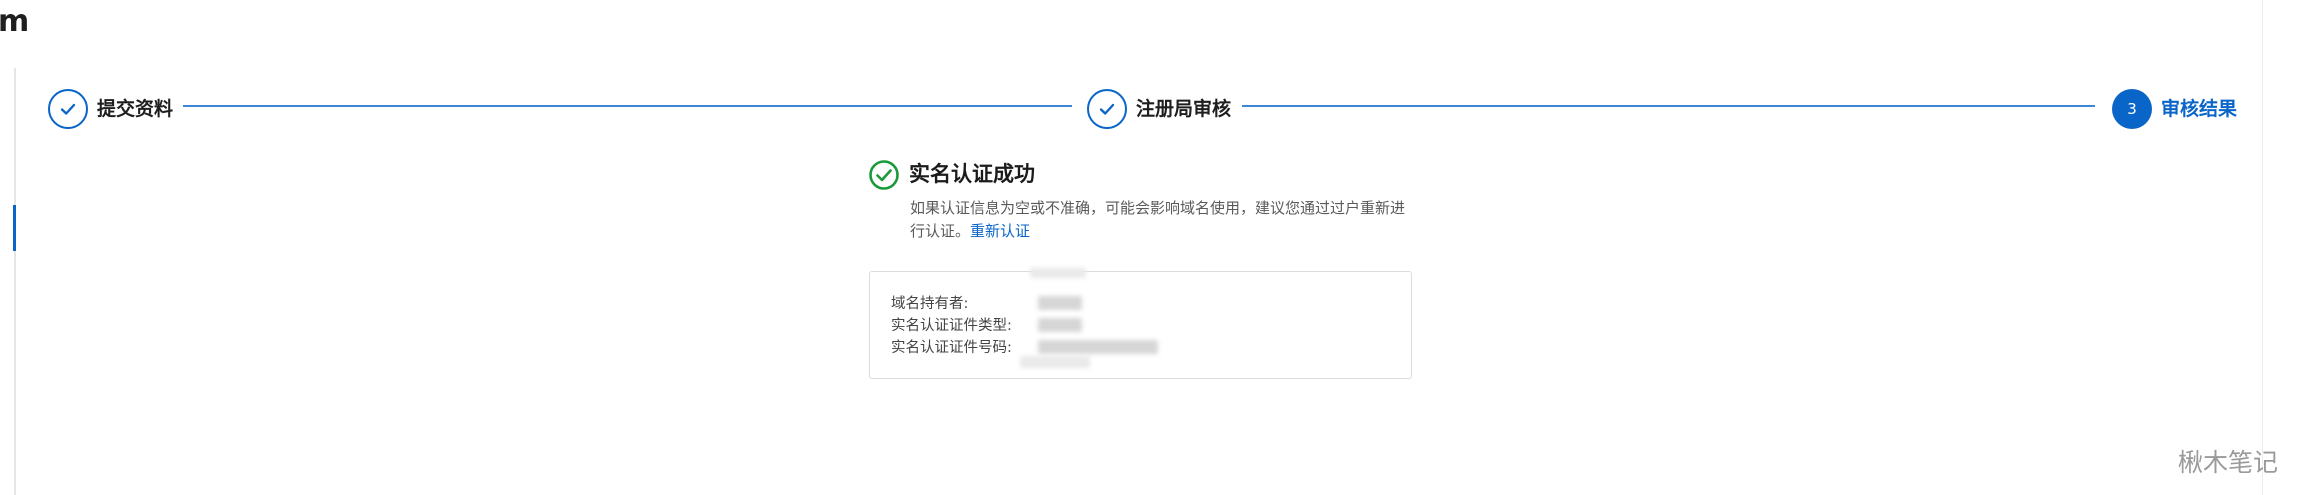  What do you see at coordinates (930, 304) in the screenshot?
I see `holder-label: 域名持有者:` at bounding box center [930, 304].